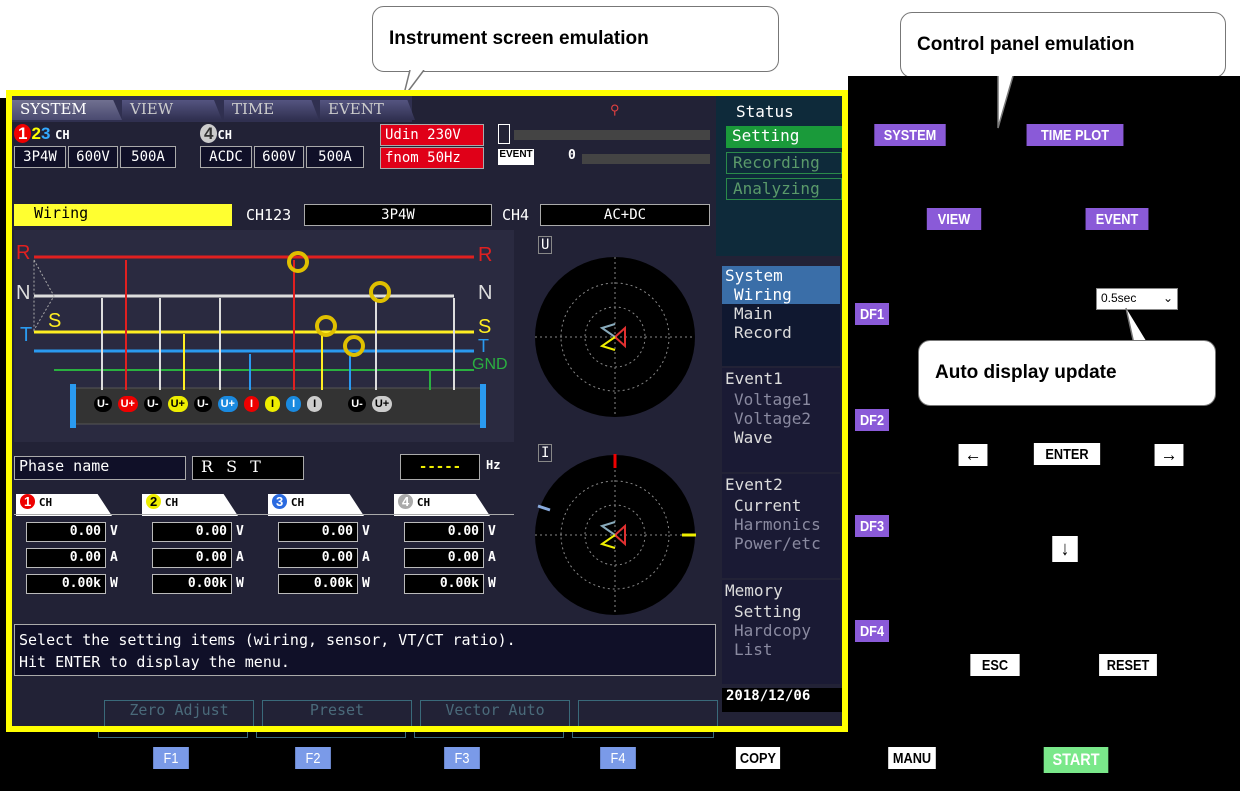  What do you see at coordinates (781, 420) in the screenshot?
I see `menu-event1: Event1 Voltage1 Voltage2 Wave` at bounding box center [781, 420].